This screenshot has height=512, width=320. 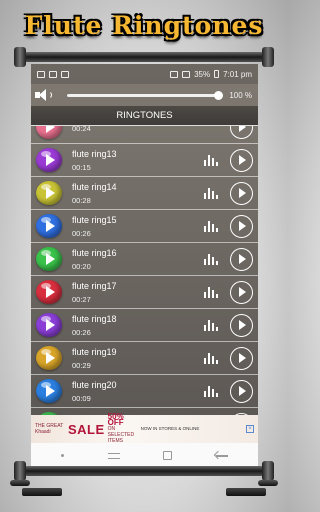 I want to click on ringtone-row: flute ring14 00:28, so click(x=144, y=193).